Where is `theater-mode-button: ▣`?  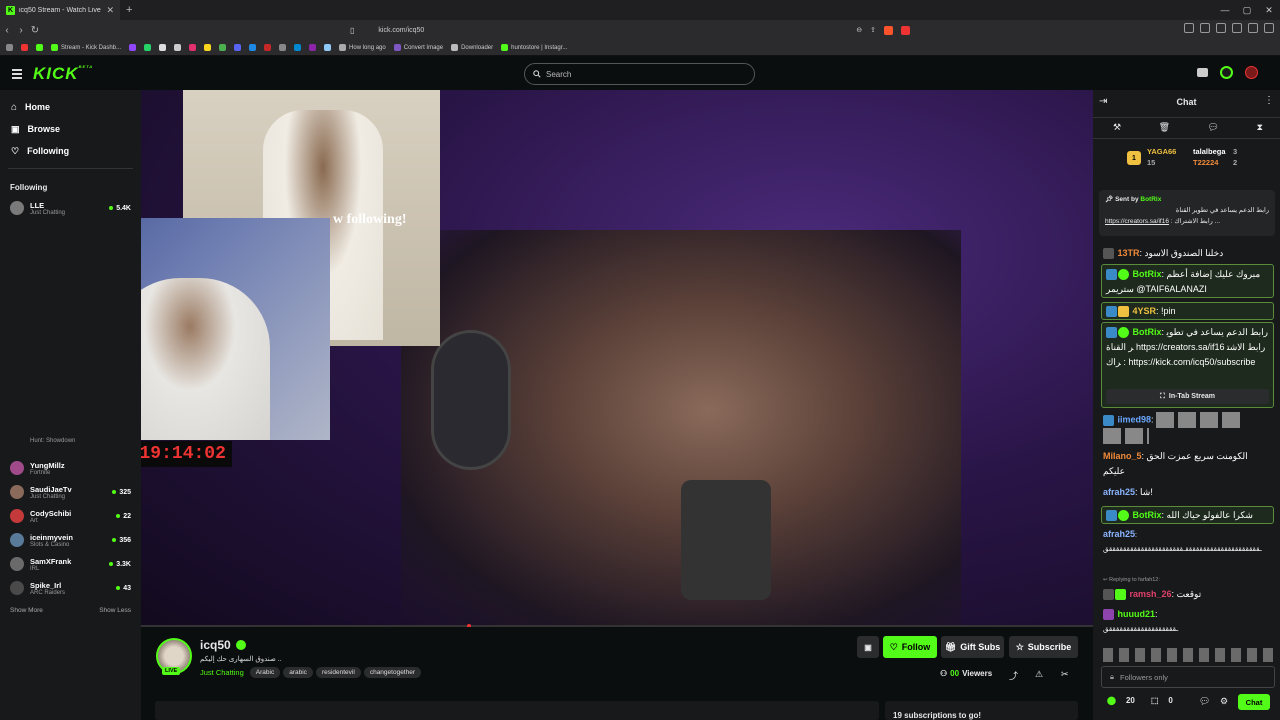
theater-mode-button: ▣ is located at coordinates (868, 647).